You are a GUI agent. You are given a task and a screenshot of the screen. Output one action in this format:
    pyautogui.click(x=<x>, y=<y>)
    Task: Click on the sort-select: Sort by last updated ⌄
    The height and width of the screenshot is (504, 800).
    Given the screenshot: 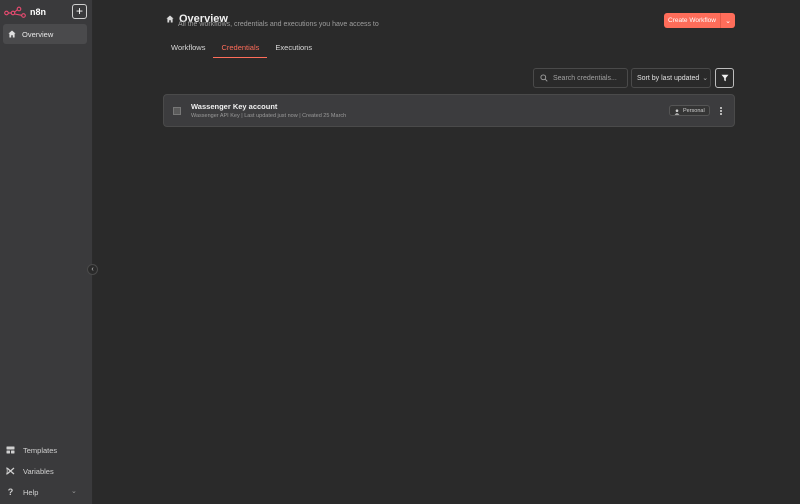 What is the action you would take?
    pyautogui.click(x=671, y=78)
    